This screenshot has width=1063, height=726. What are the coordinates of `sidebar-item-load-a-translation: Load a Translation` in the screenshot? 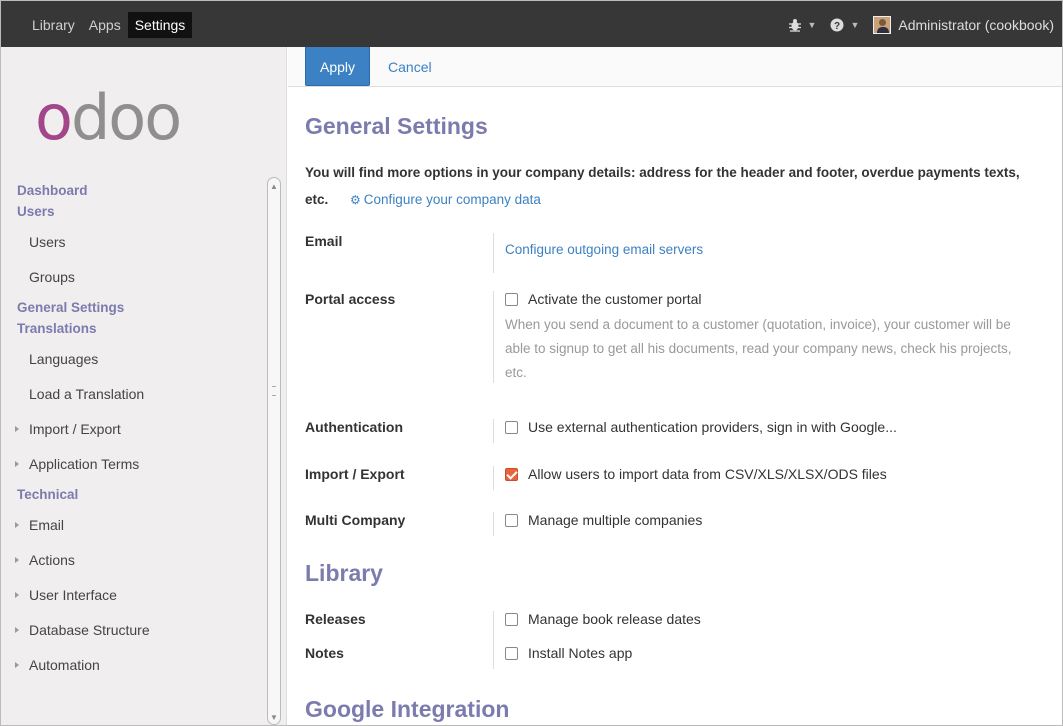 It's located at (133, 394).